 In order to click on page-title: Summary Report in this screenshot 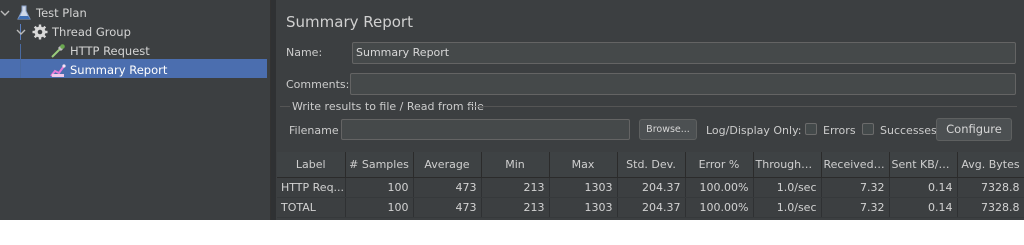, I will do `click(349, 22)`.